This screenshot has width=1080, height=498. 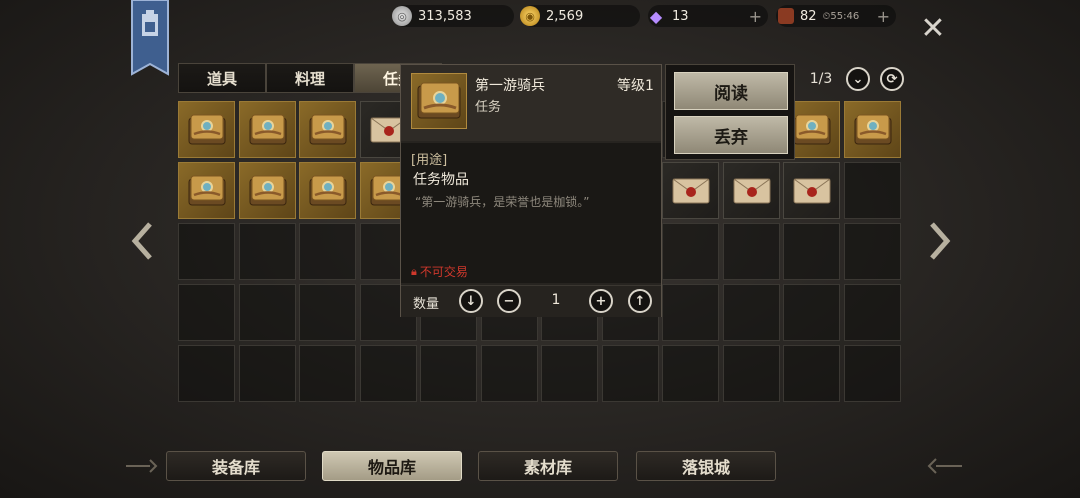 I want to click on diamond-icon: ◆, so click(x=656, y=16).